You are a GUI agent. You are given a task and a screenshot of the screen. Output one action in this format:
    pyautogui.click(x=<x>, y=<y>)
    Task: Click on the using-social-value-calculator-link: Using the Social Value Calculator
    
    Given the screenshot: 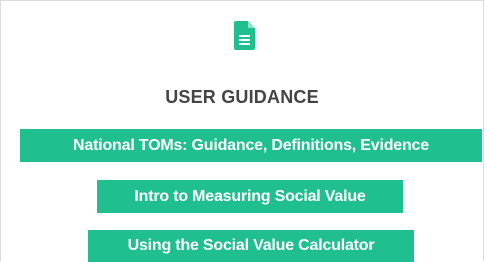 What is the action you would take?
    pyautogui.click(x=251, y=246)
    